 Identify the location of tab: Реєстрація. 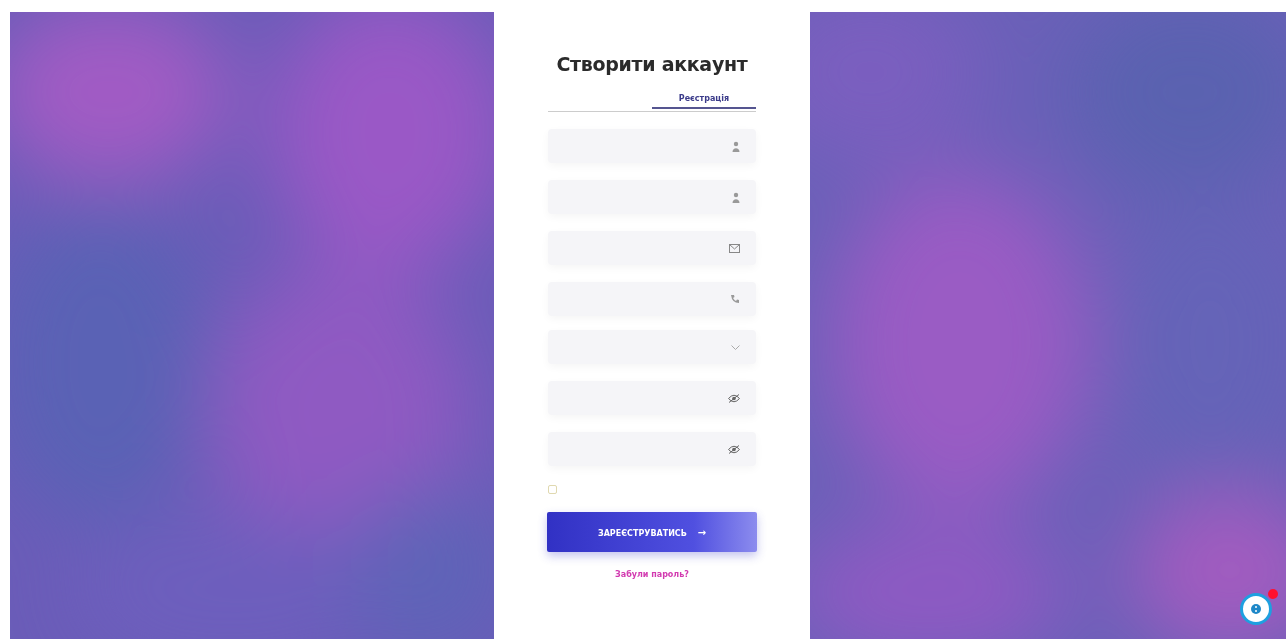
(704, 99).